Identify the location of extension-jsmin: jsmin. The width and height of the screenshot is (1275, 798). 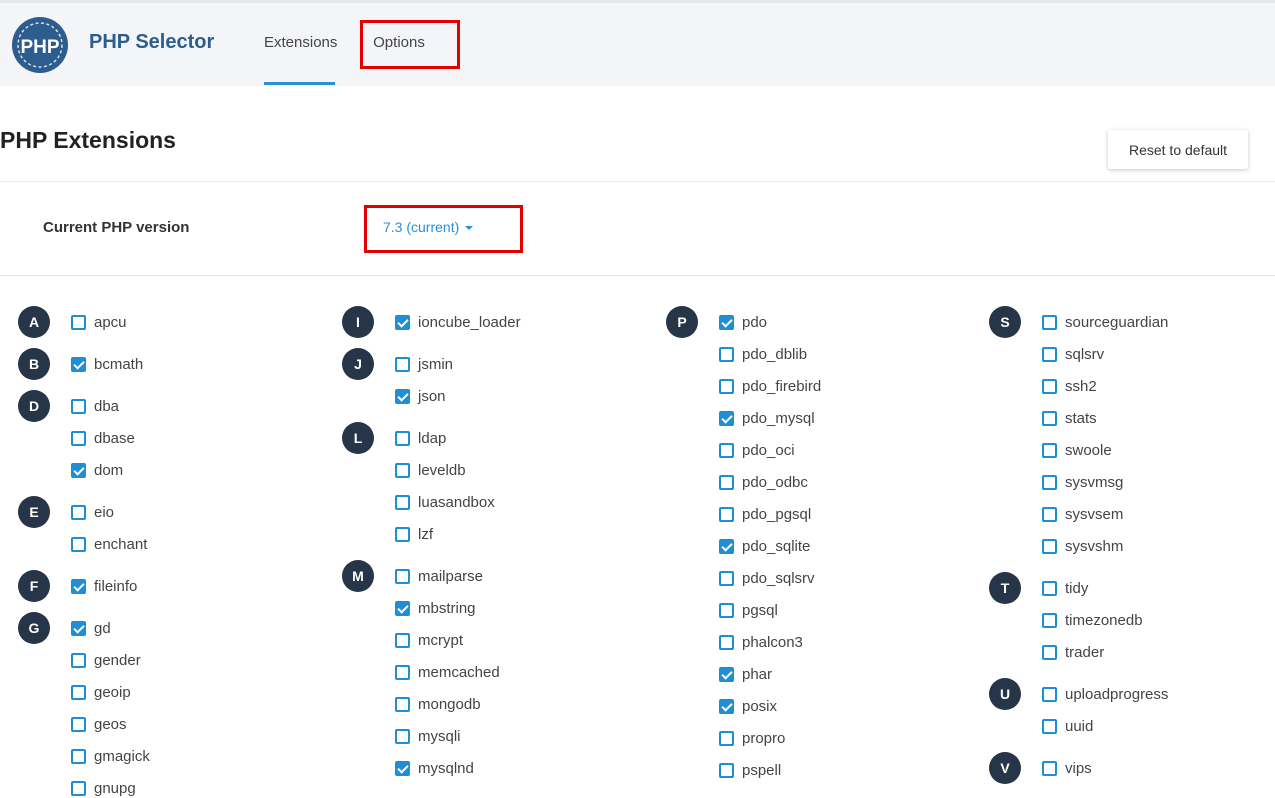
(424, 364).